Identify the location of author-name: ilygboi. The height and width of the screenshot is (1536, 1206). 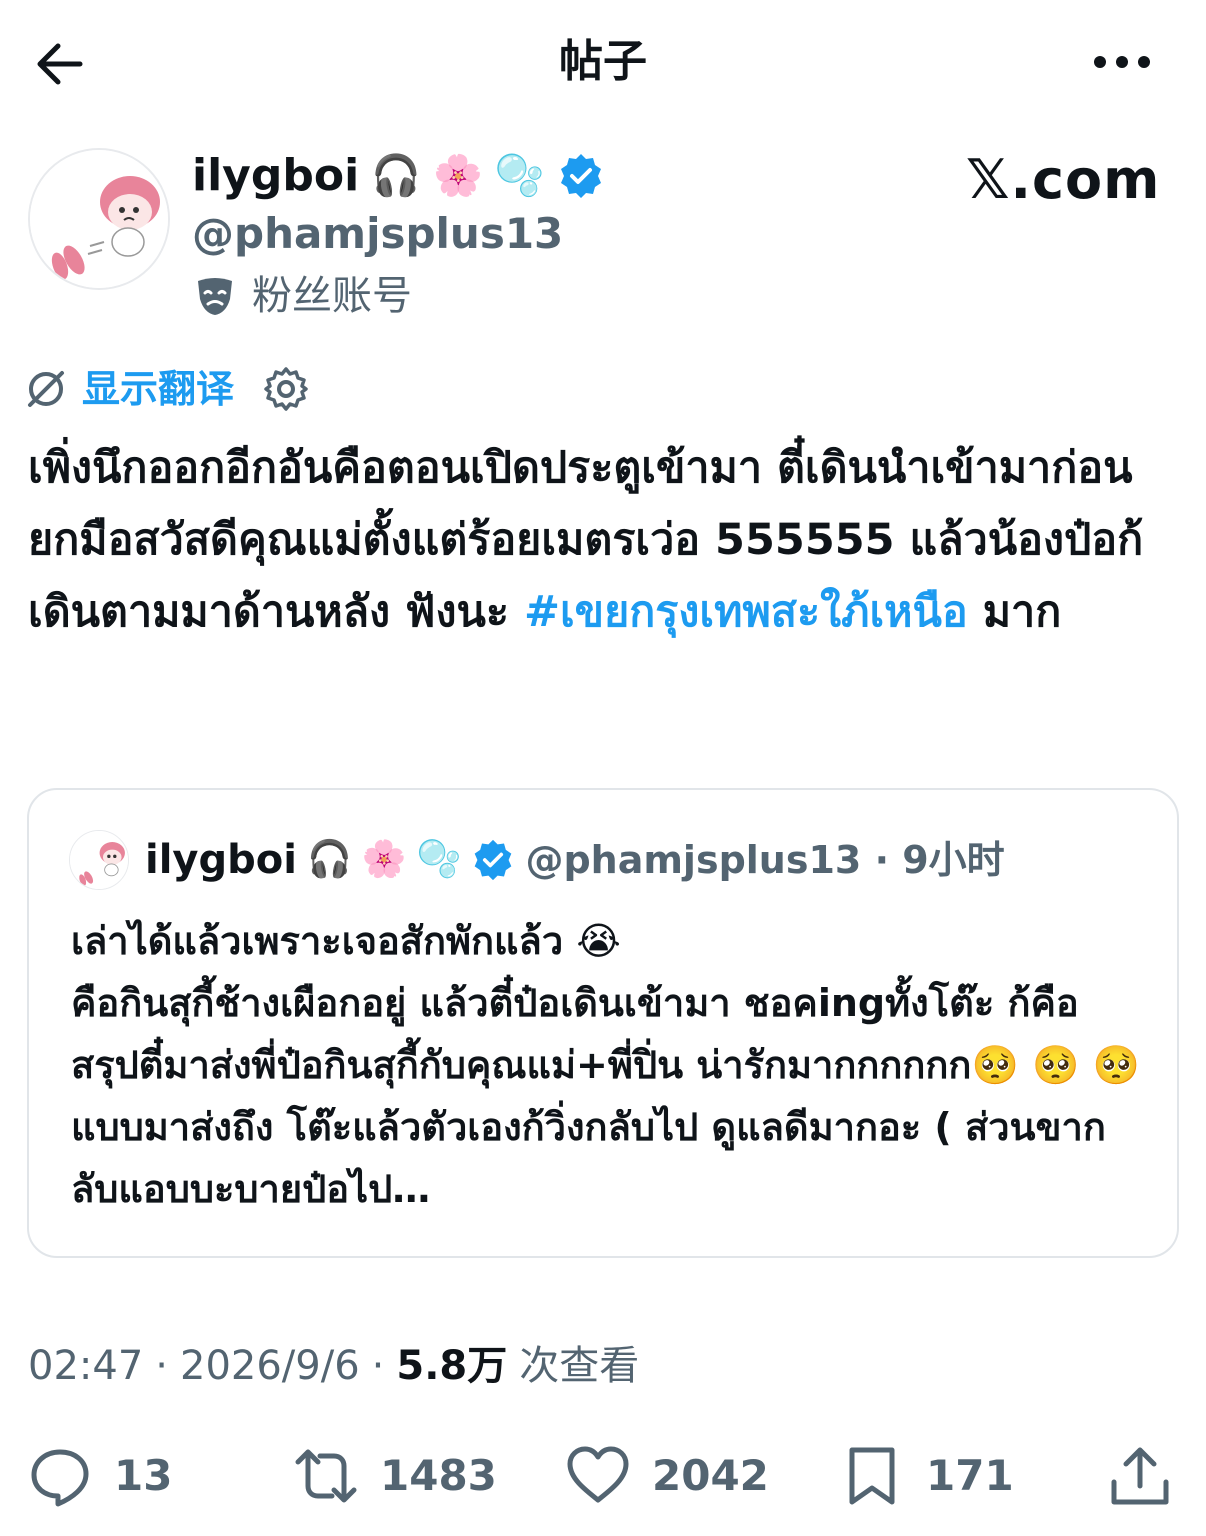
(275, 176).